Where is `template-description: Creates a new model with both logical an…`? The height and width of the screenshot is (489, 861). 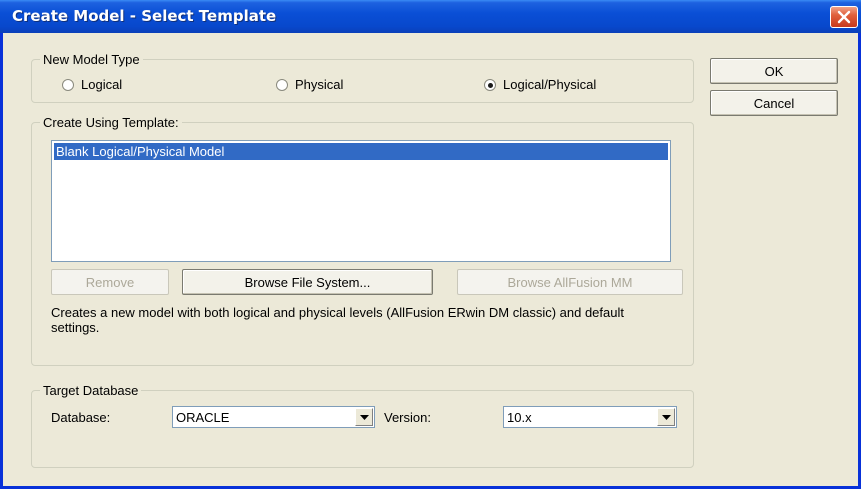 template-description: Creates a new model with both logical an… is located at coordinates (337, 320).